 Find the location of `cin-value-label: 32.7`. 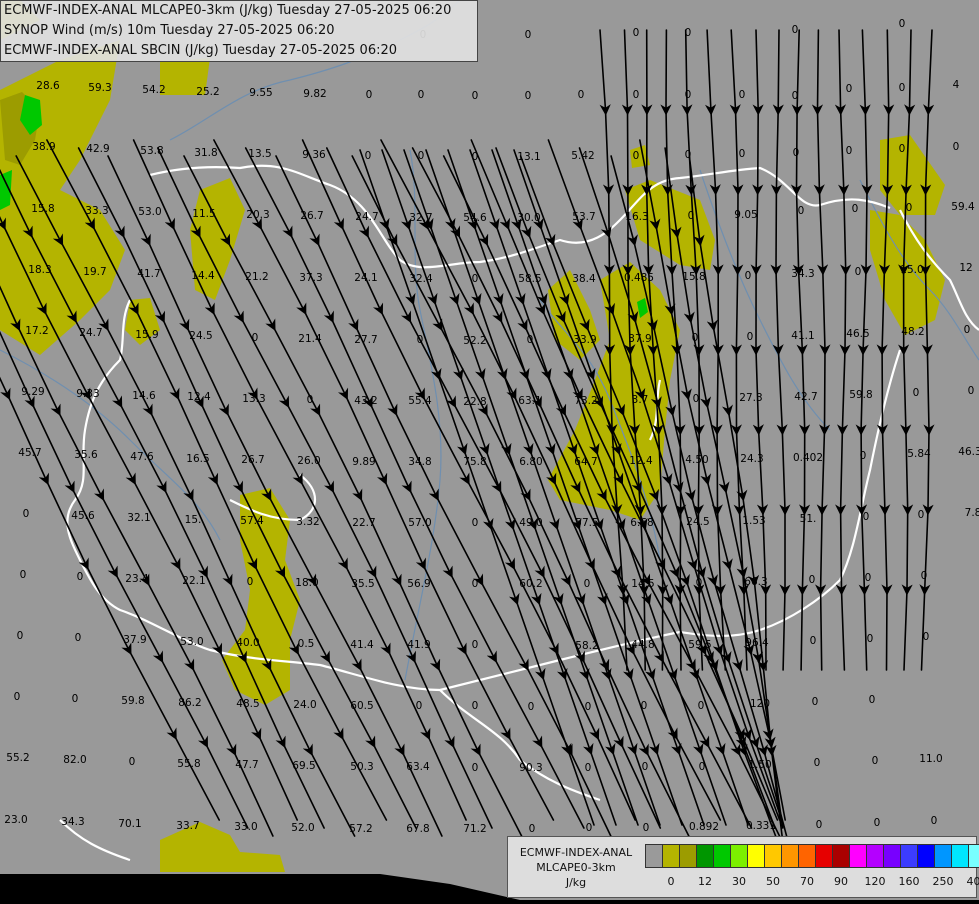

cin-value-label: 32.7 is located at coordinates (420, 218).